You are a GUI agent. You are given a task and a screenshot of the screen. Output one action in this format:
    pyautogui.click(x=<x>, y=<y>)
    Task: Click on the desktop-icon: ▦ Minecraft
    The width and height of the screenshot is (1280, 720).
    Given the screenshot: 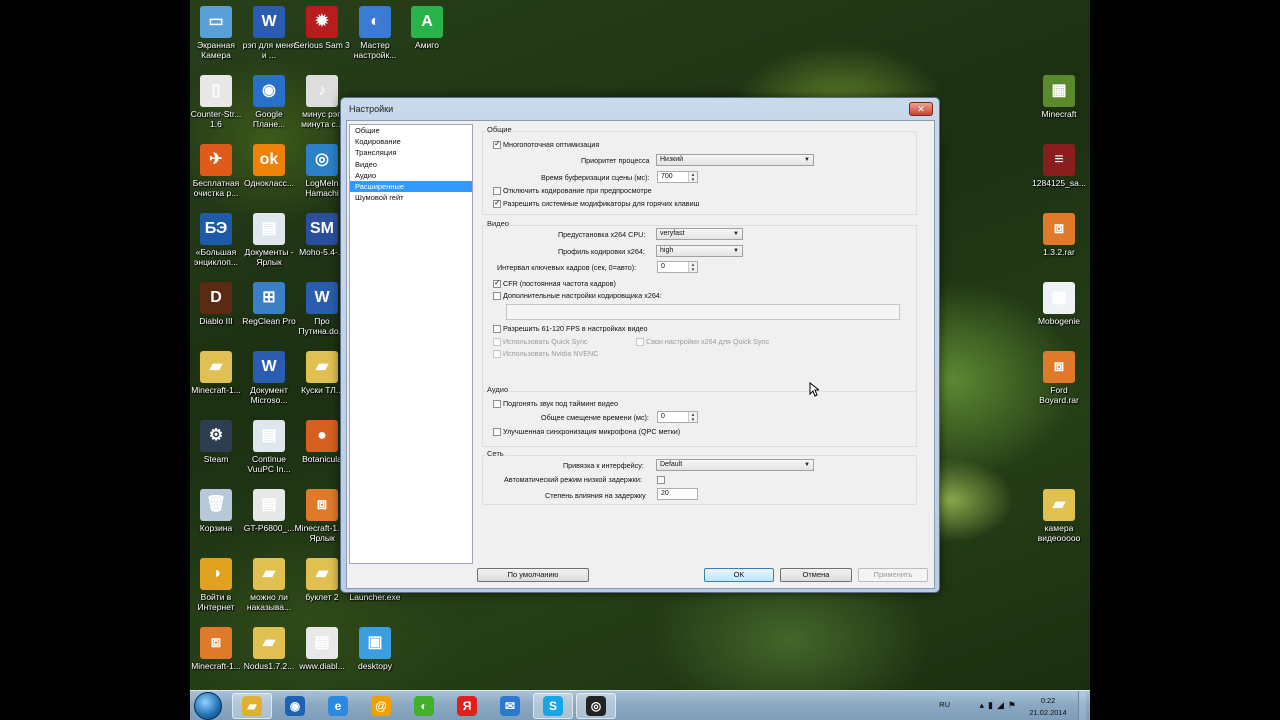 What is the action you would take?
    pyautogui.click(x=1059, y=97)
    